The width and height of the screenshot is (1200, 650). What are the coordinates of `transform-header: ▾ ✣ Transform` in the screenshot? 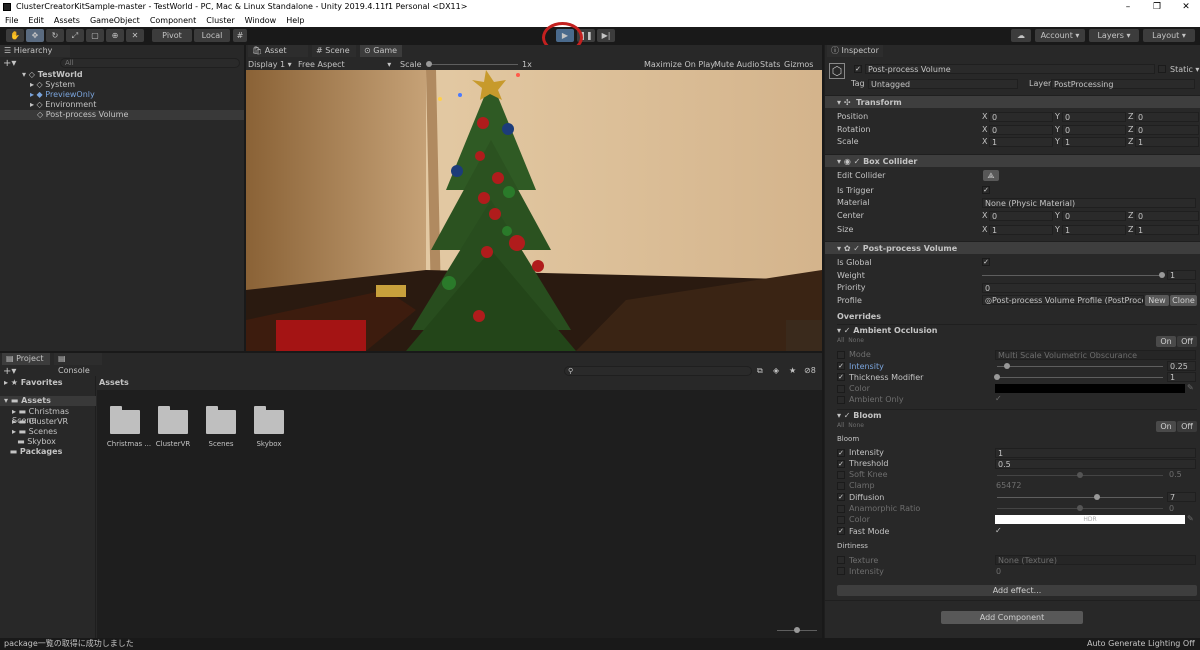 It's located at (1012, 101).